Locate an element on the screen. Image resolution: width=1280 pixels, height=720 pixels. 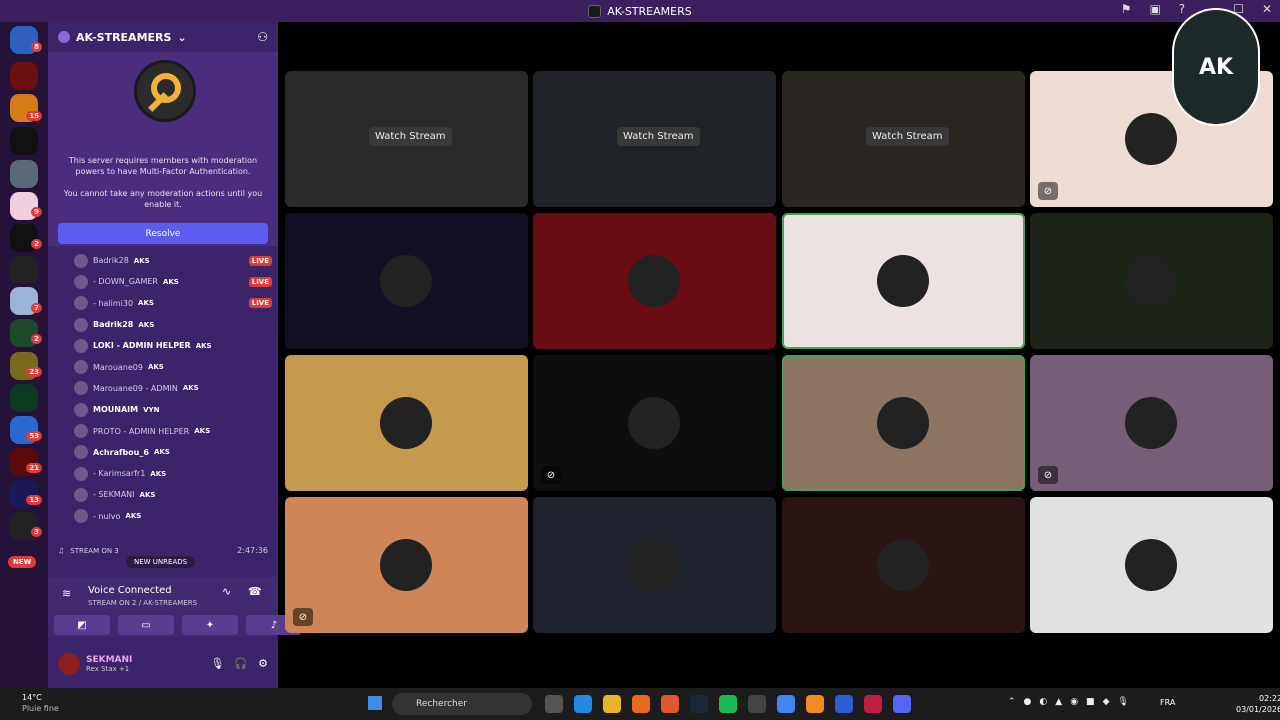
pinned-apps is located at coordinates (728, 704).